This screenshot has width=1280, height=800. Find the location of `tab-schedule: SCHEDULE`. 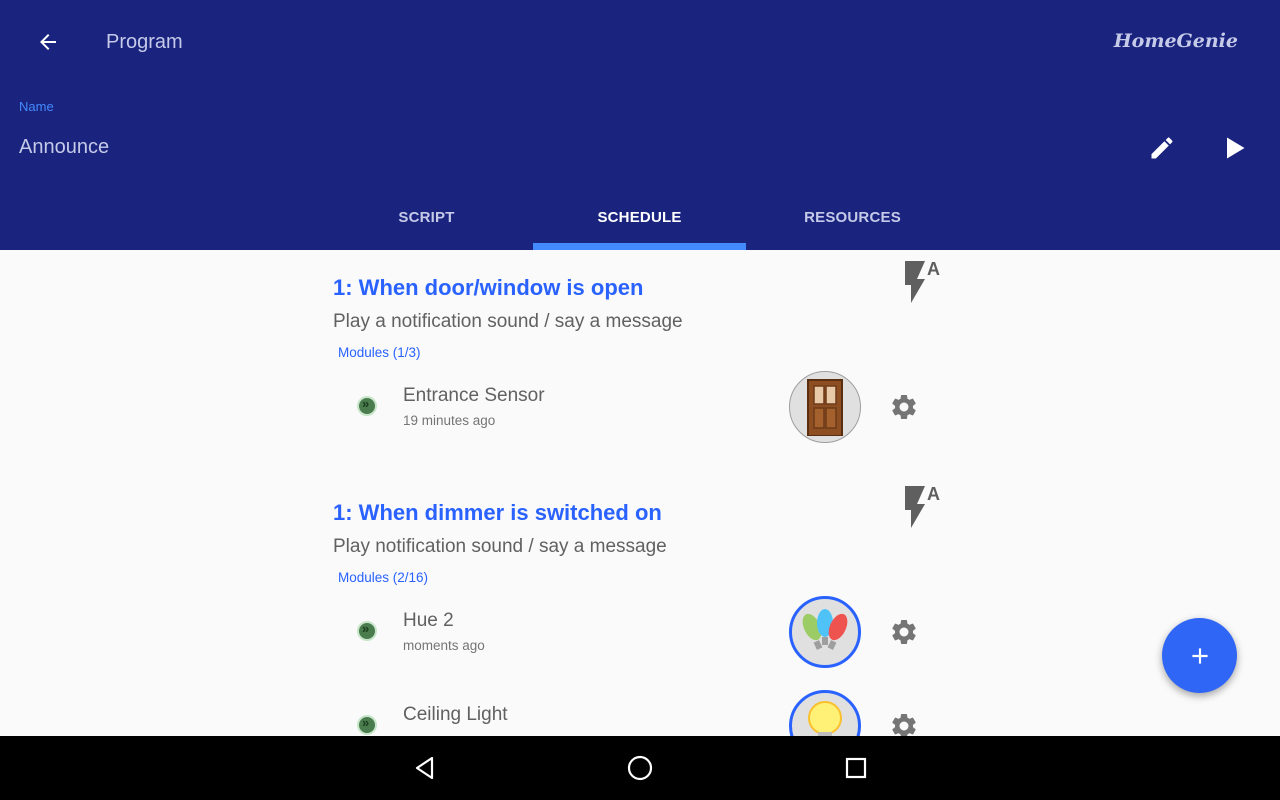

tab-schedule: SCHEDULE is located at coordinates (639, 220).